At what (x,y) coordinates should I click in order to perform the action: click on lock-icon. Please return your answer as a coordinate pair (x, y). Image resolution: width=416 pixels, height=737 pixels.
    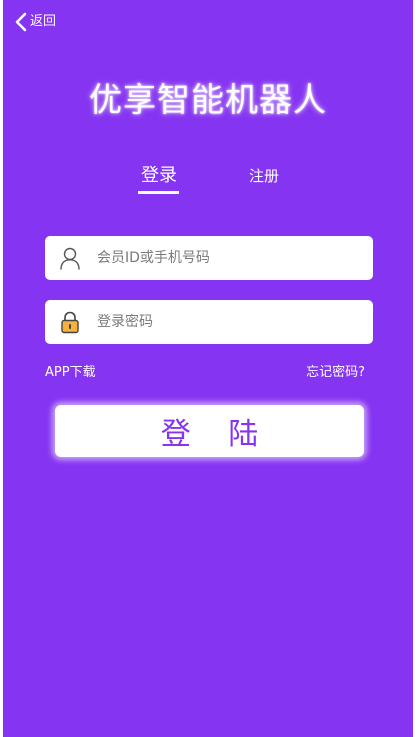
    Looking at the image, I should click on (70, 322).